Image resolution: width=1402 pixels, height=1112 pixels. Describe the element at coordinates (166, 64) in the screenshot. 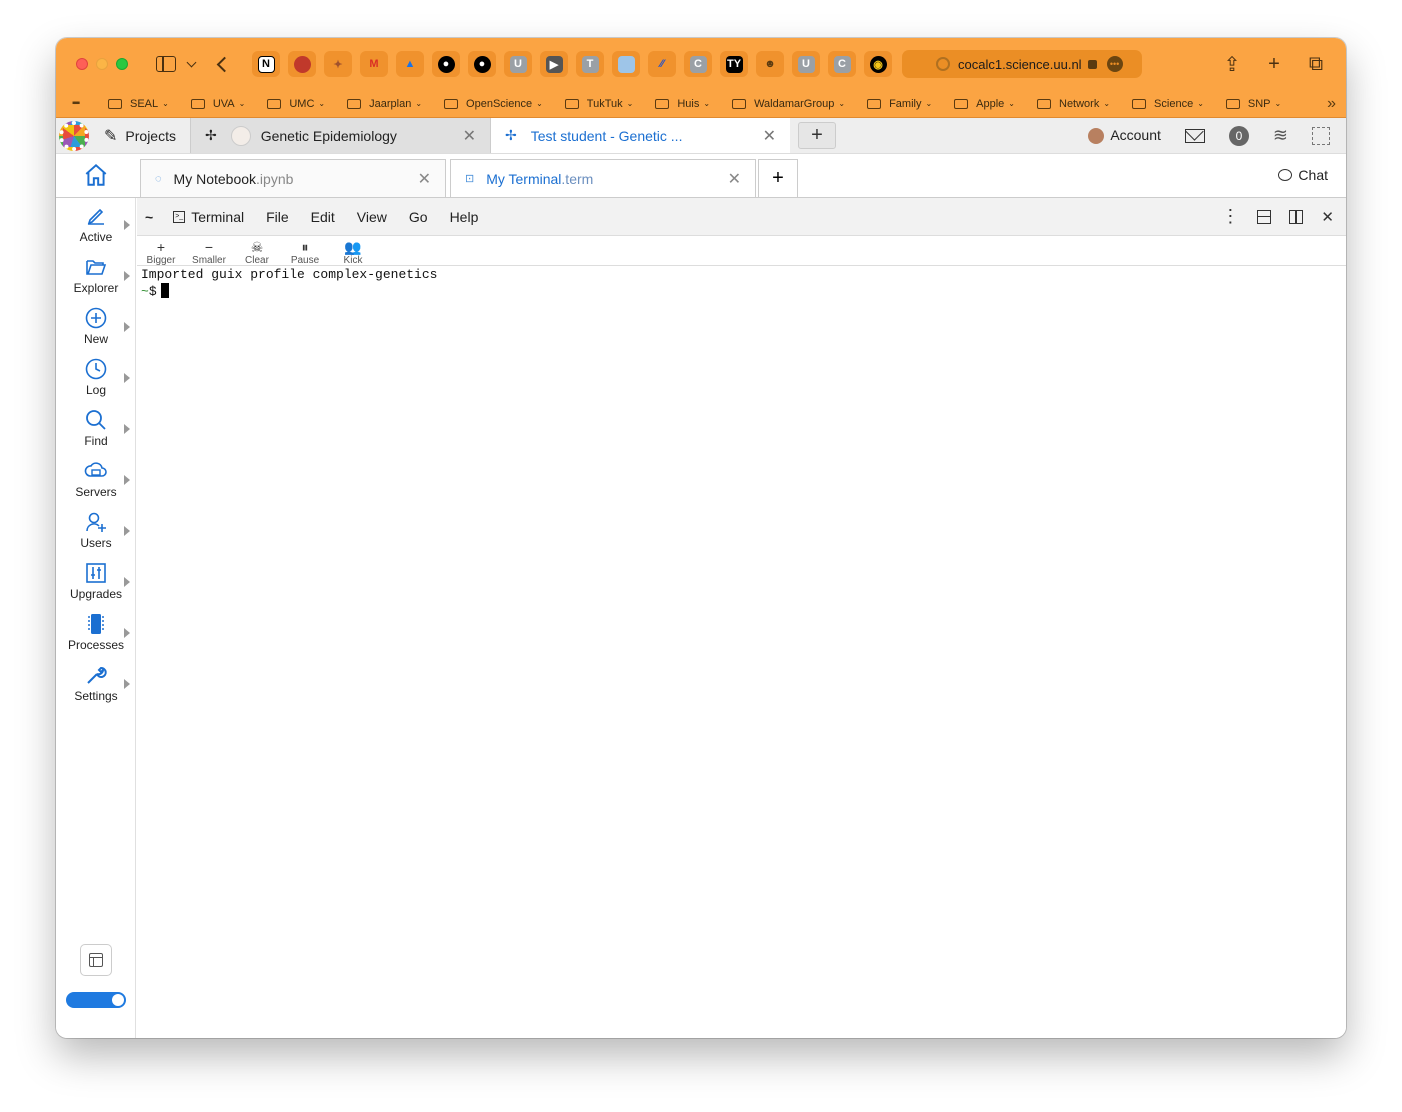

I see `sidebar-toggle-icon` at that location.